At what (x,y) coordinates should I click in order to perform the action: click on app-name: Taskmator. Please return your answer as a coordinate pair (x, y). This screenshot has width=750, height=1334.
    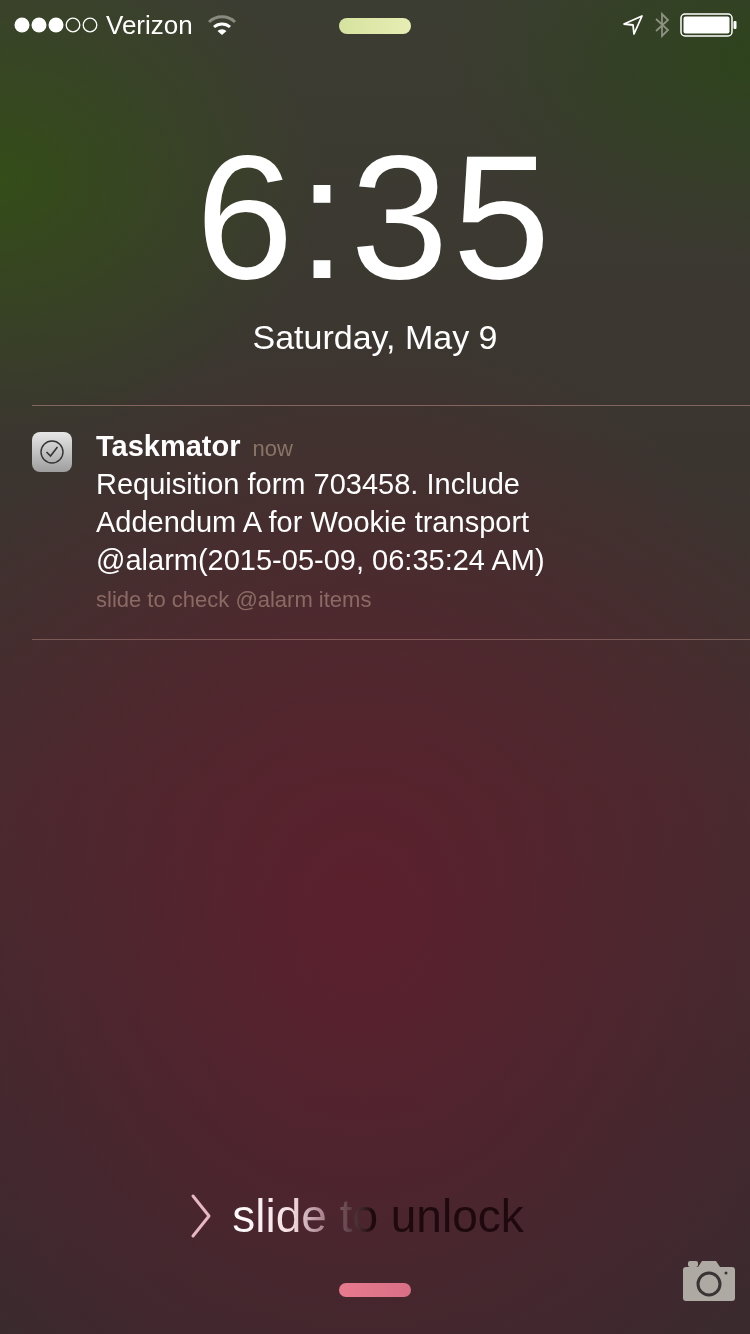
    Looking at the image, I should click on (168, 446).